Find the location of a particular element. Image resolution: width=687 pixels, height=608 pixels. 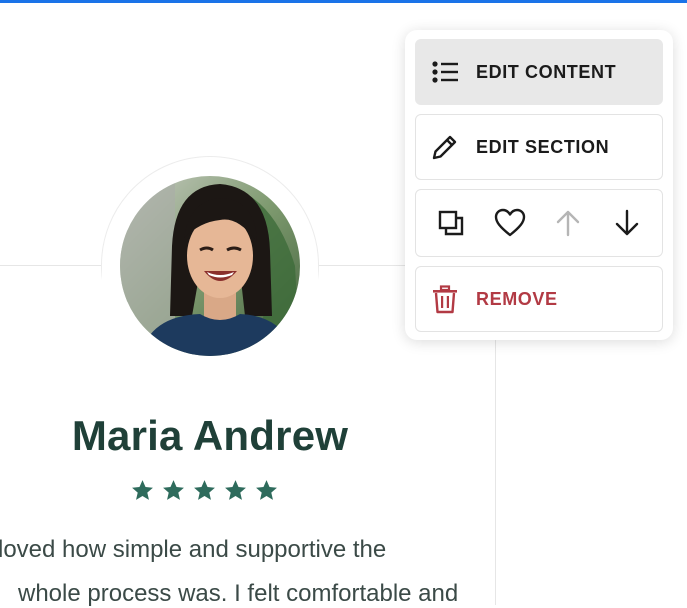

arrow-up-icon is located at coordinates (568, 223).